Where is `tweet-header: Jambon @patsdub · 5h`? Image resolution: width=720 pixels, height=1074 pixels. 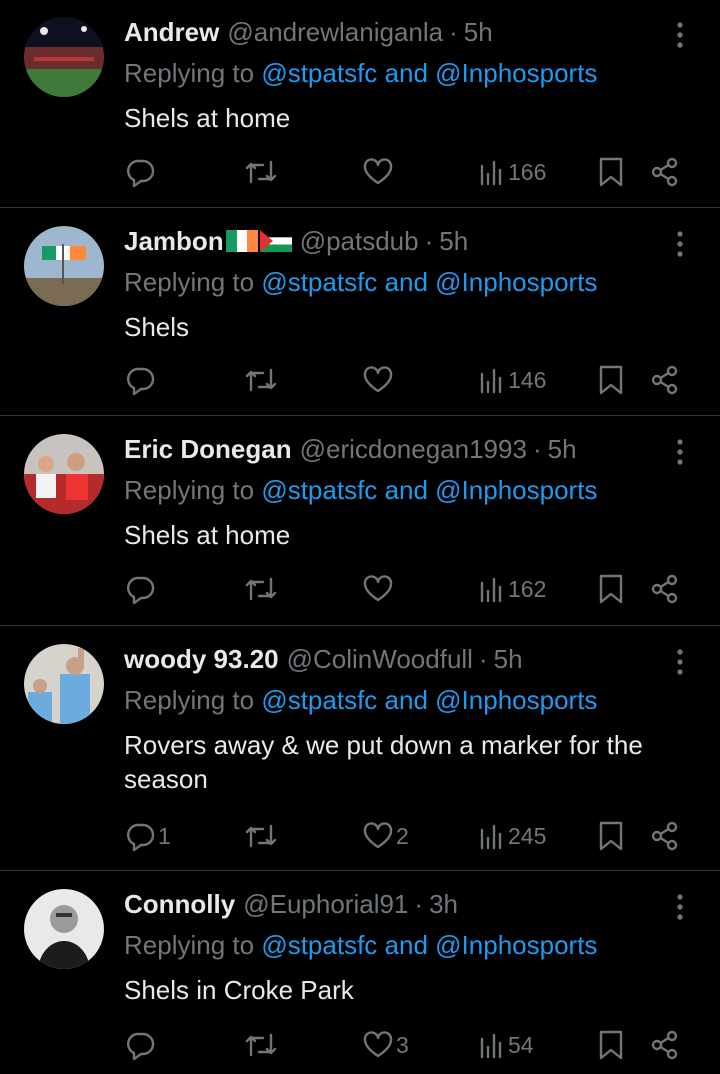
tweet-header: Jambon @patsdub · 5h is located at coordinates (296, 241).